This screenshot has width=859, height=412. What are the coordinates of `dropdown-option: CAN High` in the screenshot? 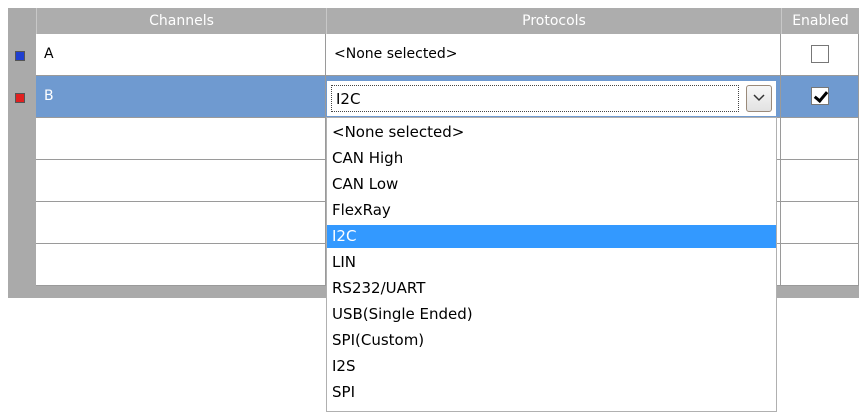 It's located at (551, 158).